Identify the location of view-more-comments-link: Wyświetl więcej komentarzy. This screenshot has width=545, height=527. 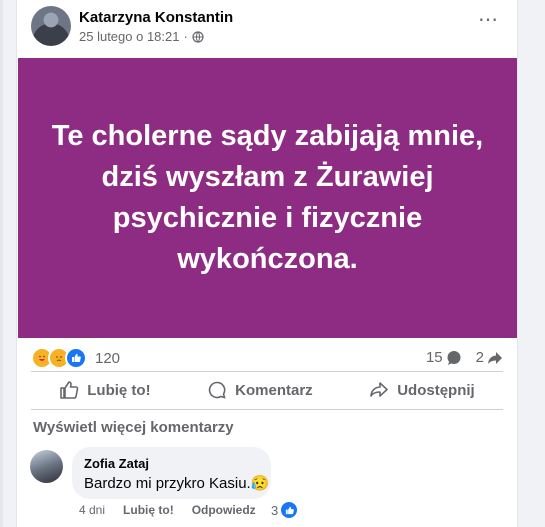
(133, 427).